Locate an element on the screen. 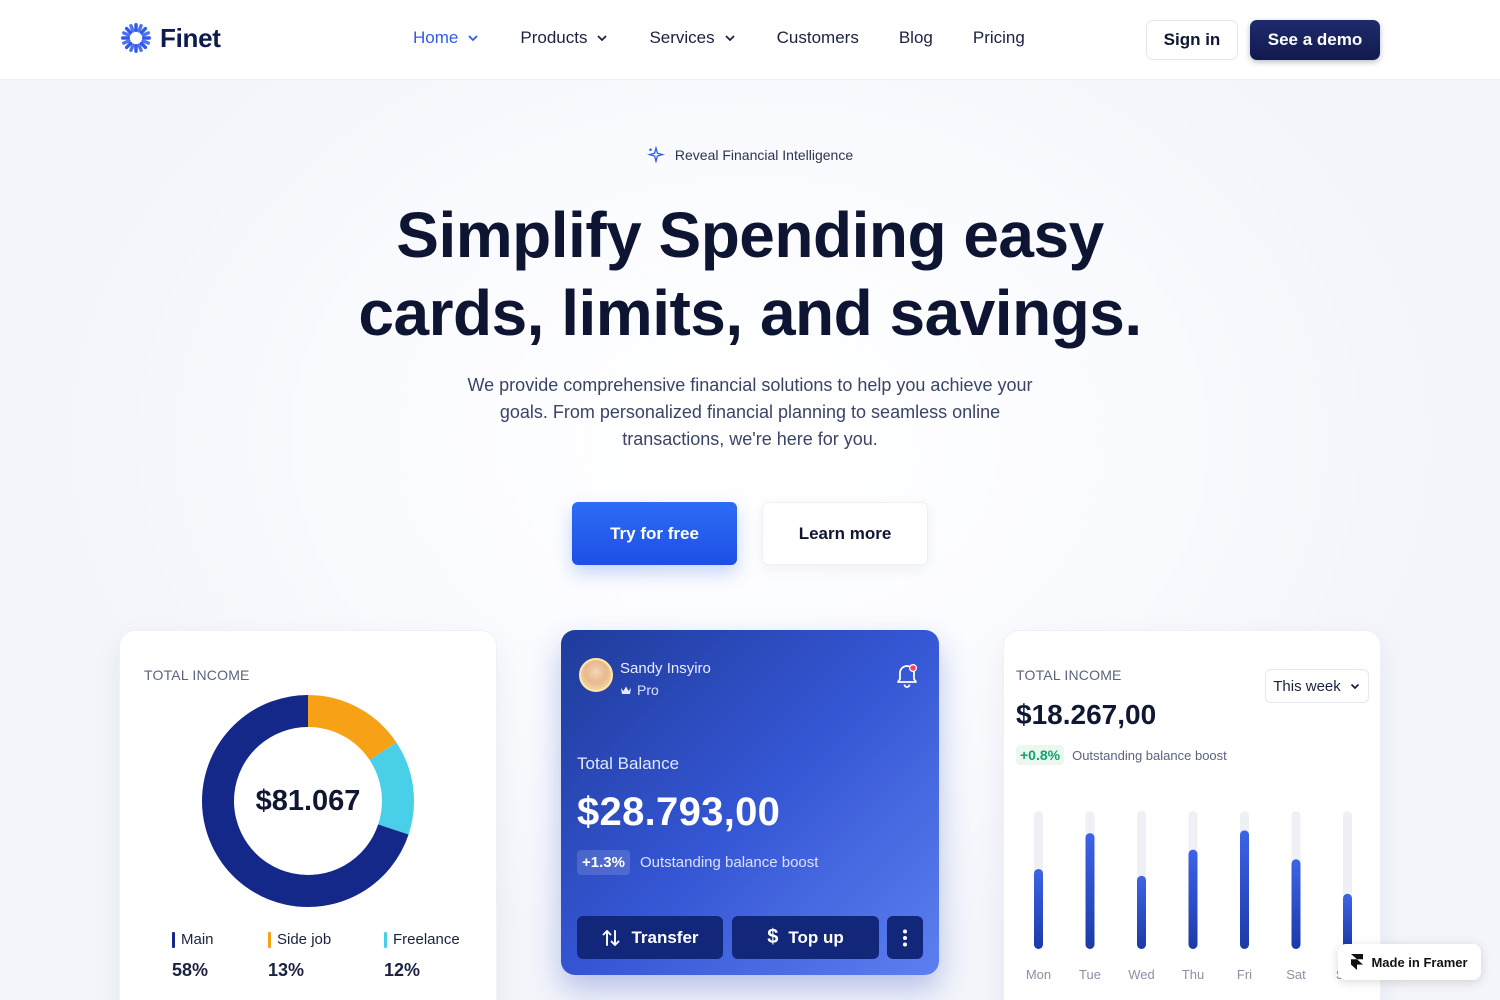 The width and height of the screenshot is (1500, 1000). bar-thu is located at coordinates (1193, 899).